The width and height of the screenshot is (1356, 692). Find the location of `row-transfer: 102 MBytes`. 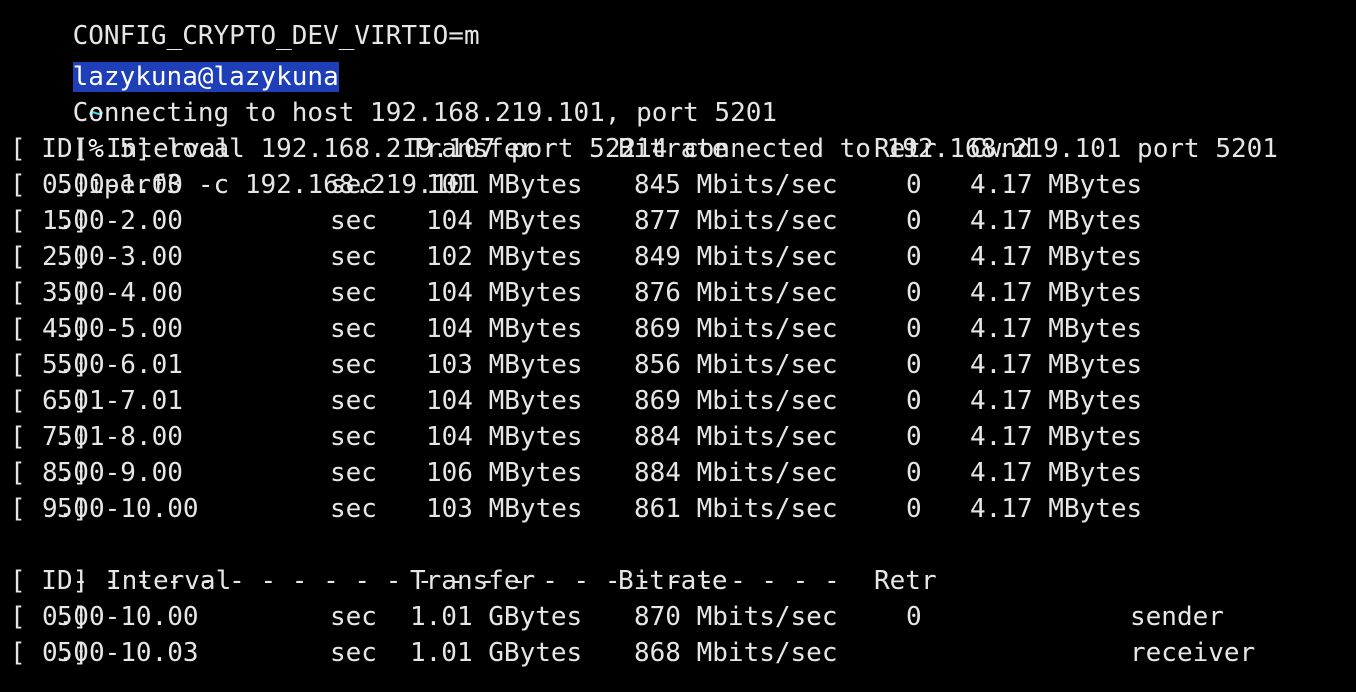

row-transfer: 102 MBytes is located at coordinates (504, 257).